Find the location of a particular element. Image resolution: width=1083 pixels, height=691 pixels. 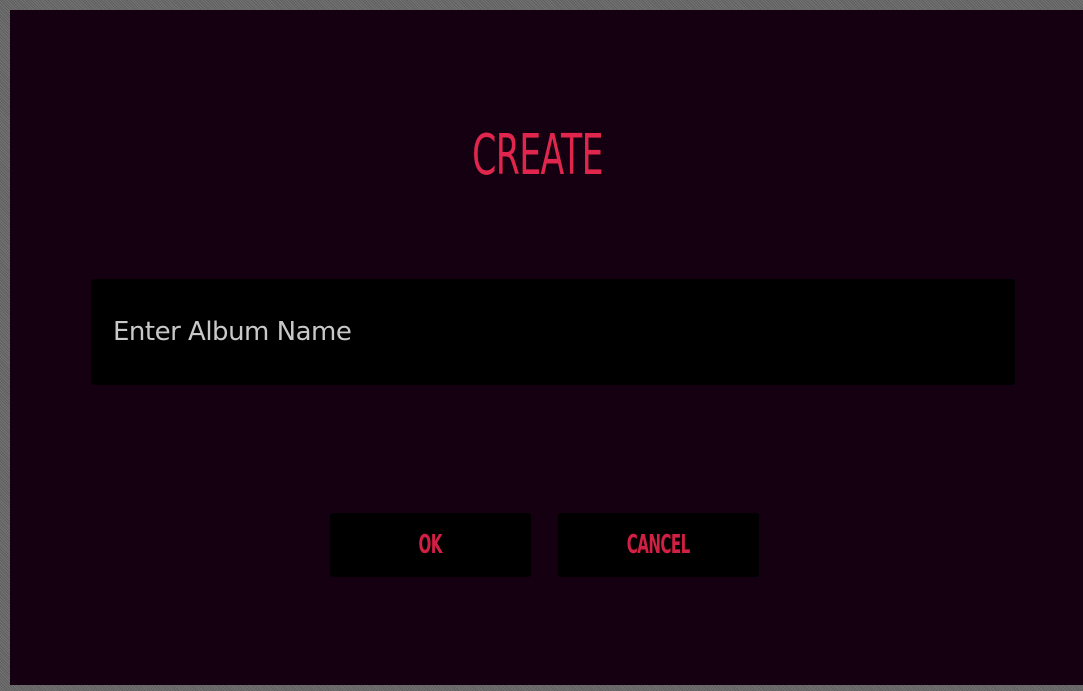

cancel-button-label: CANCEL is located at coordinates (658, 545).